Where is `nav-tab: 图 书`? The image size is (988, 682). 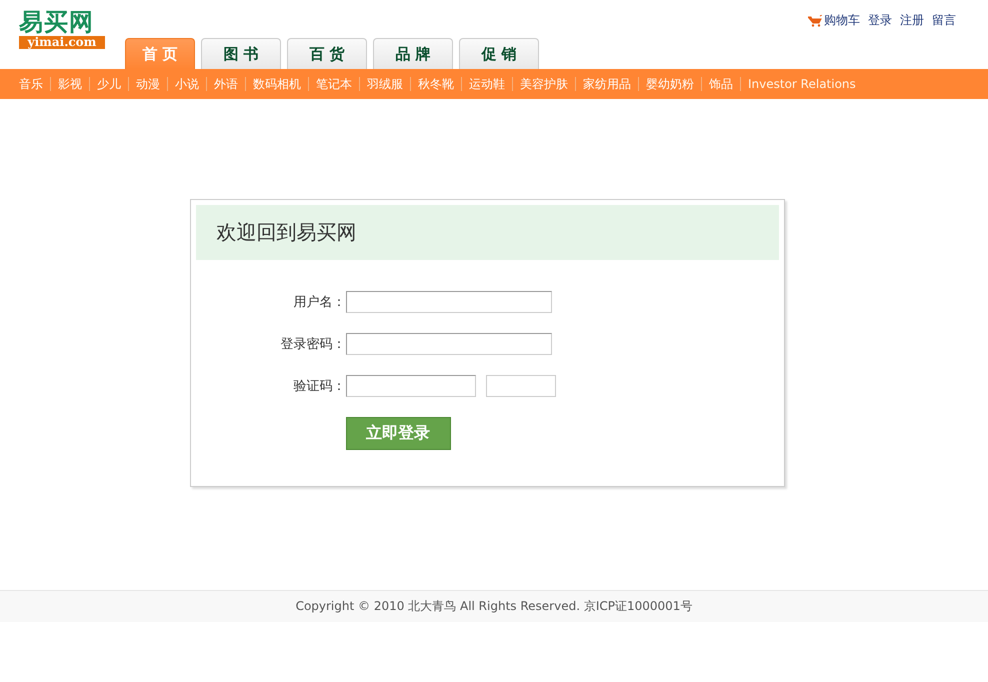 nav-tab: 图 书 is located at coordinates (241, 53).